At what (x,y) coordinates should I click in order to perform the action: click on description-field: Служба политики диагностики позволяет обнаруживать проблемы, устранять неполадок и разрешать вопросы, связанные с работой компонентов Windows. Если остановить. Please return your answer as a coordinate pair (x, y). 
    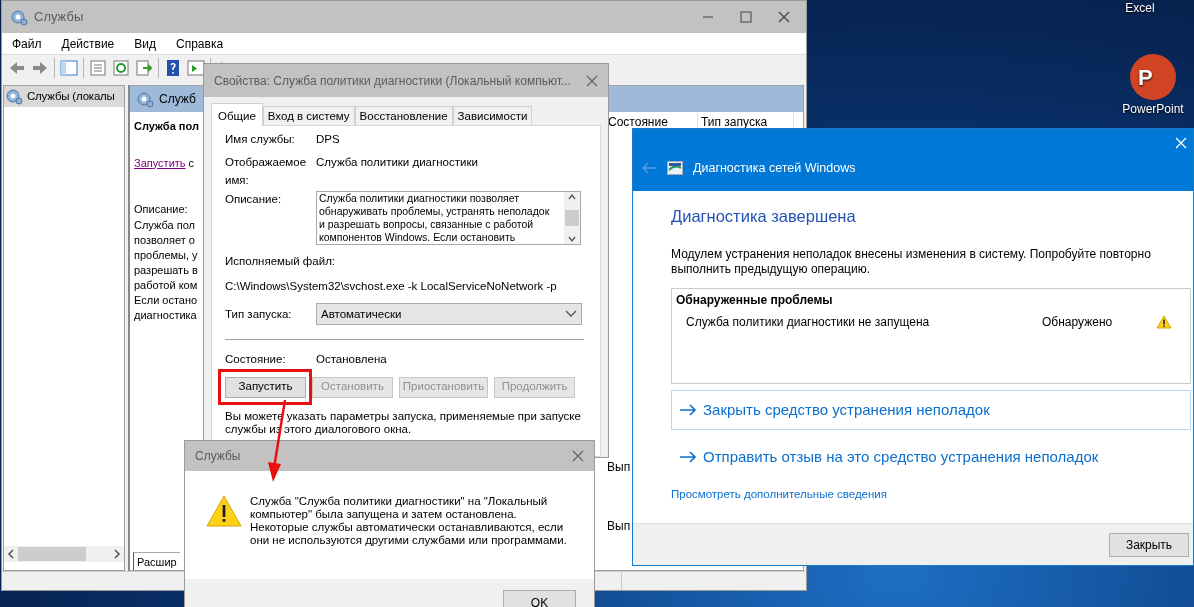
    Looking at the image, I should click on (448, 217).